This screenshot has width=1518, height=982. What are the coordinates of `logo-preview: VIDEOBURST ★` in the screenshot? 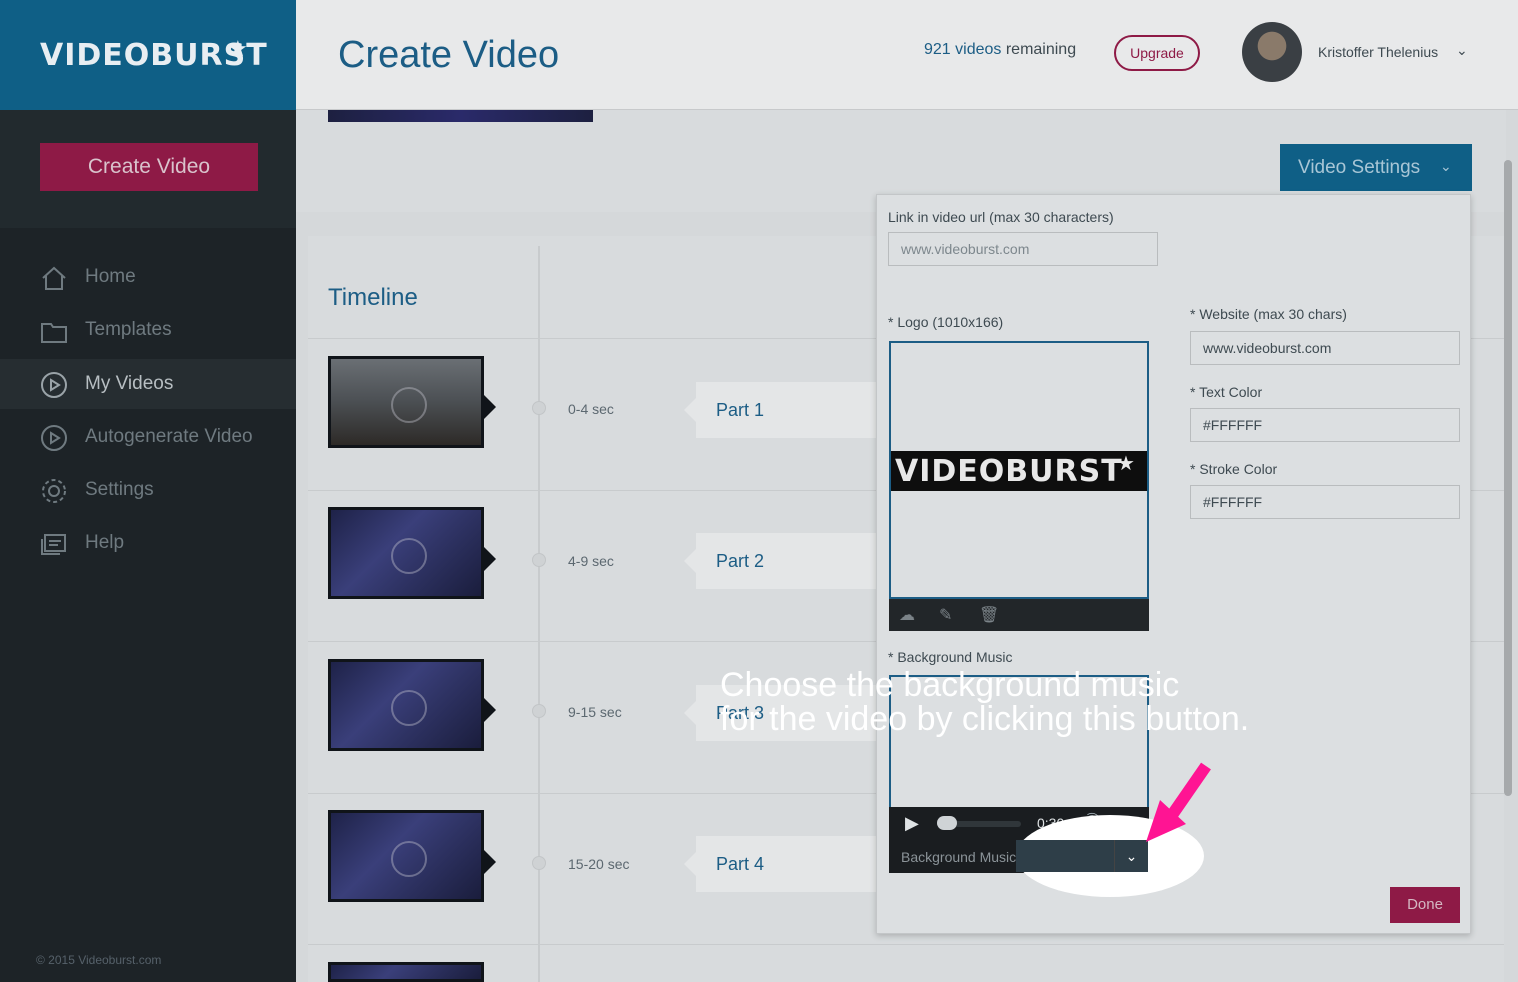 It's located at (1019, 470).